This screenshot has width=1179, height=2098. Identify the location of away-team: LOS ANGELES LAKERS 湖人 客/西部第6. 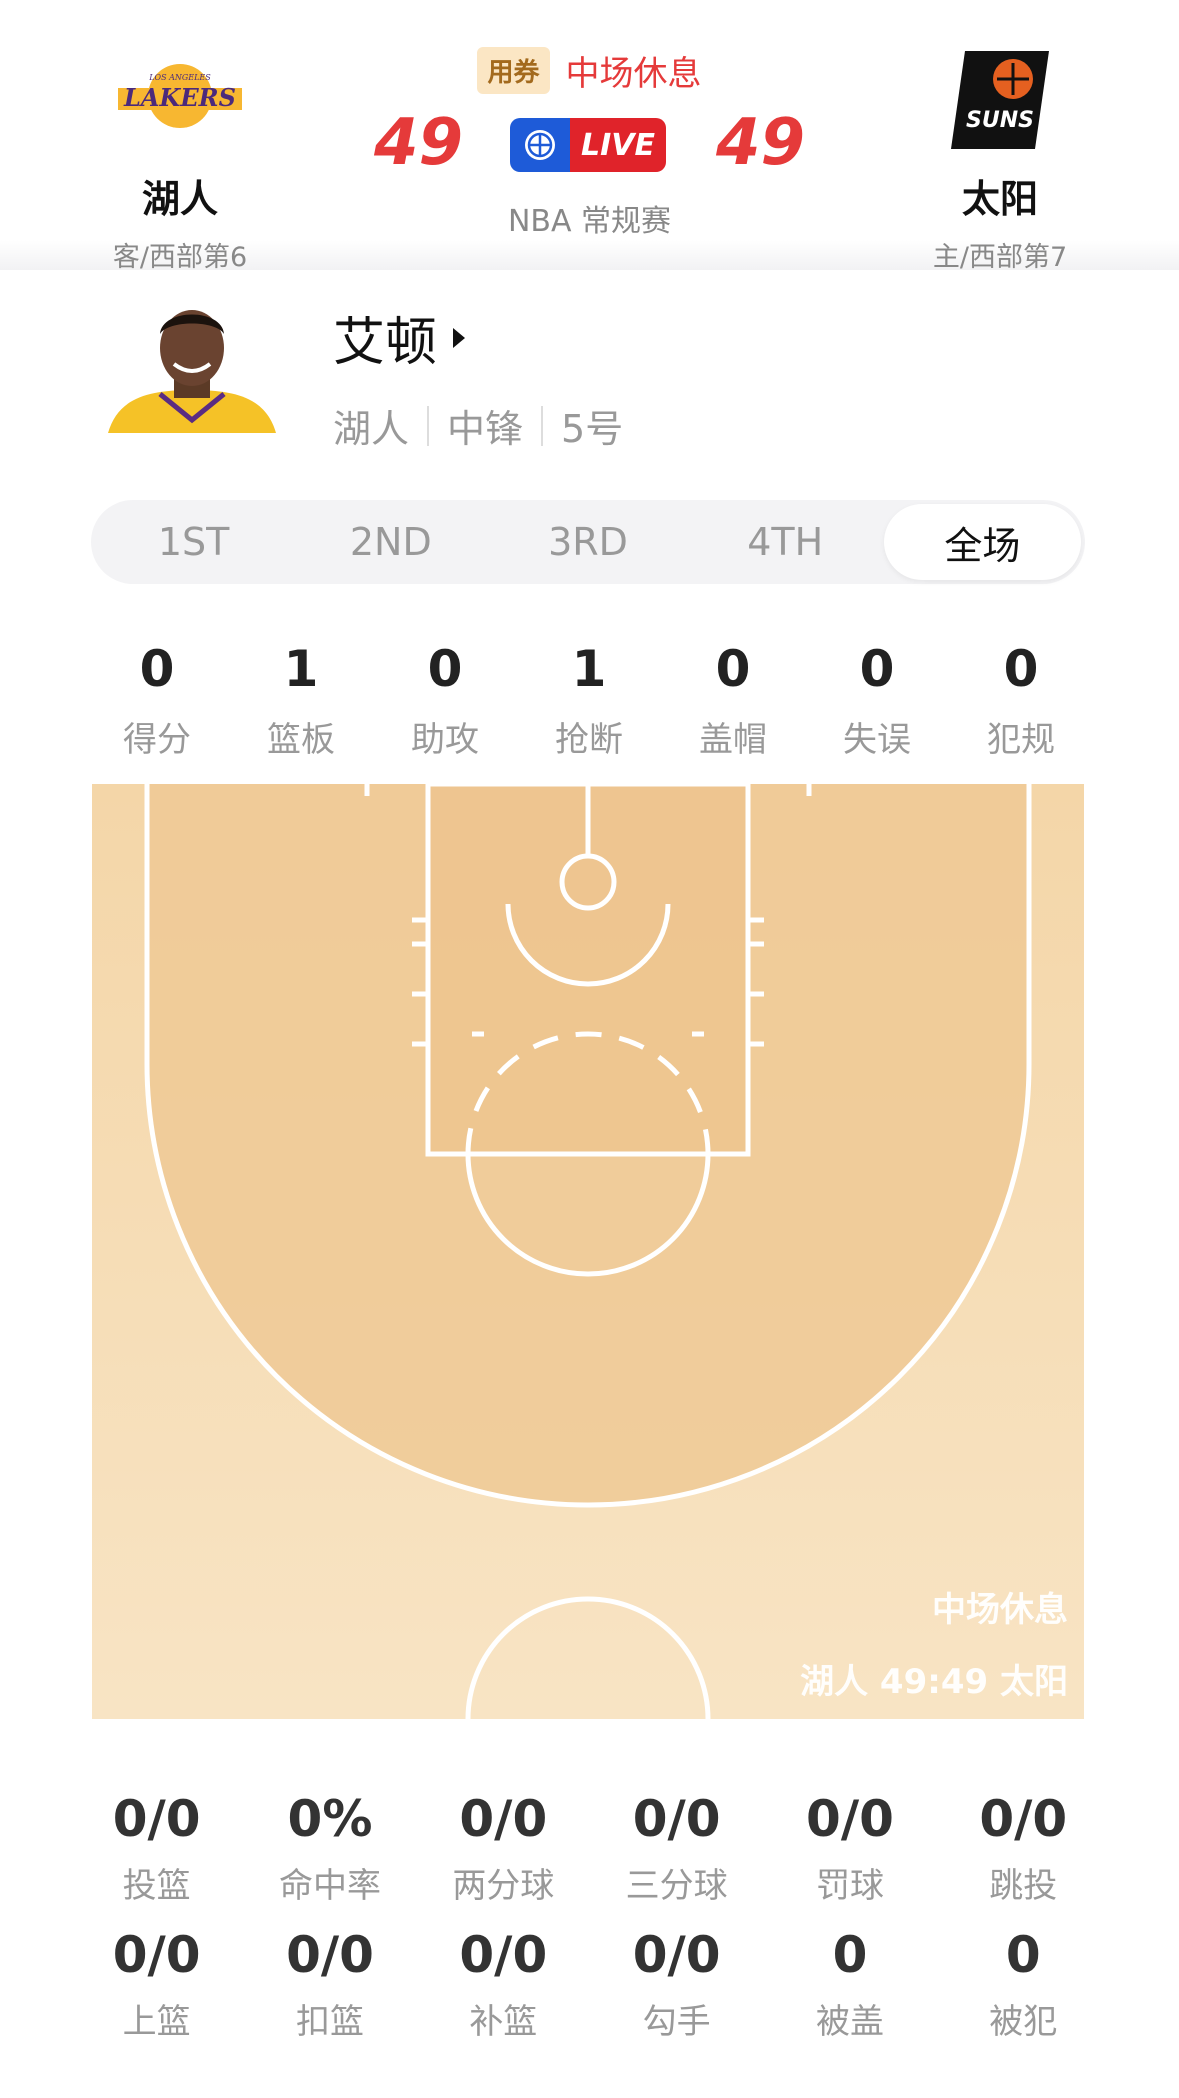
(180, 157).